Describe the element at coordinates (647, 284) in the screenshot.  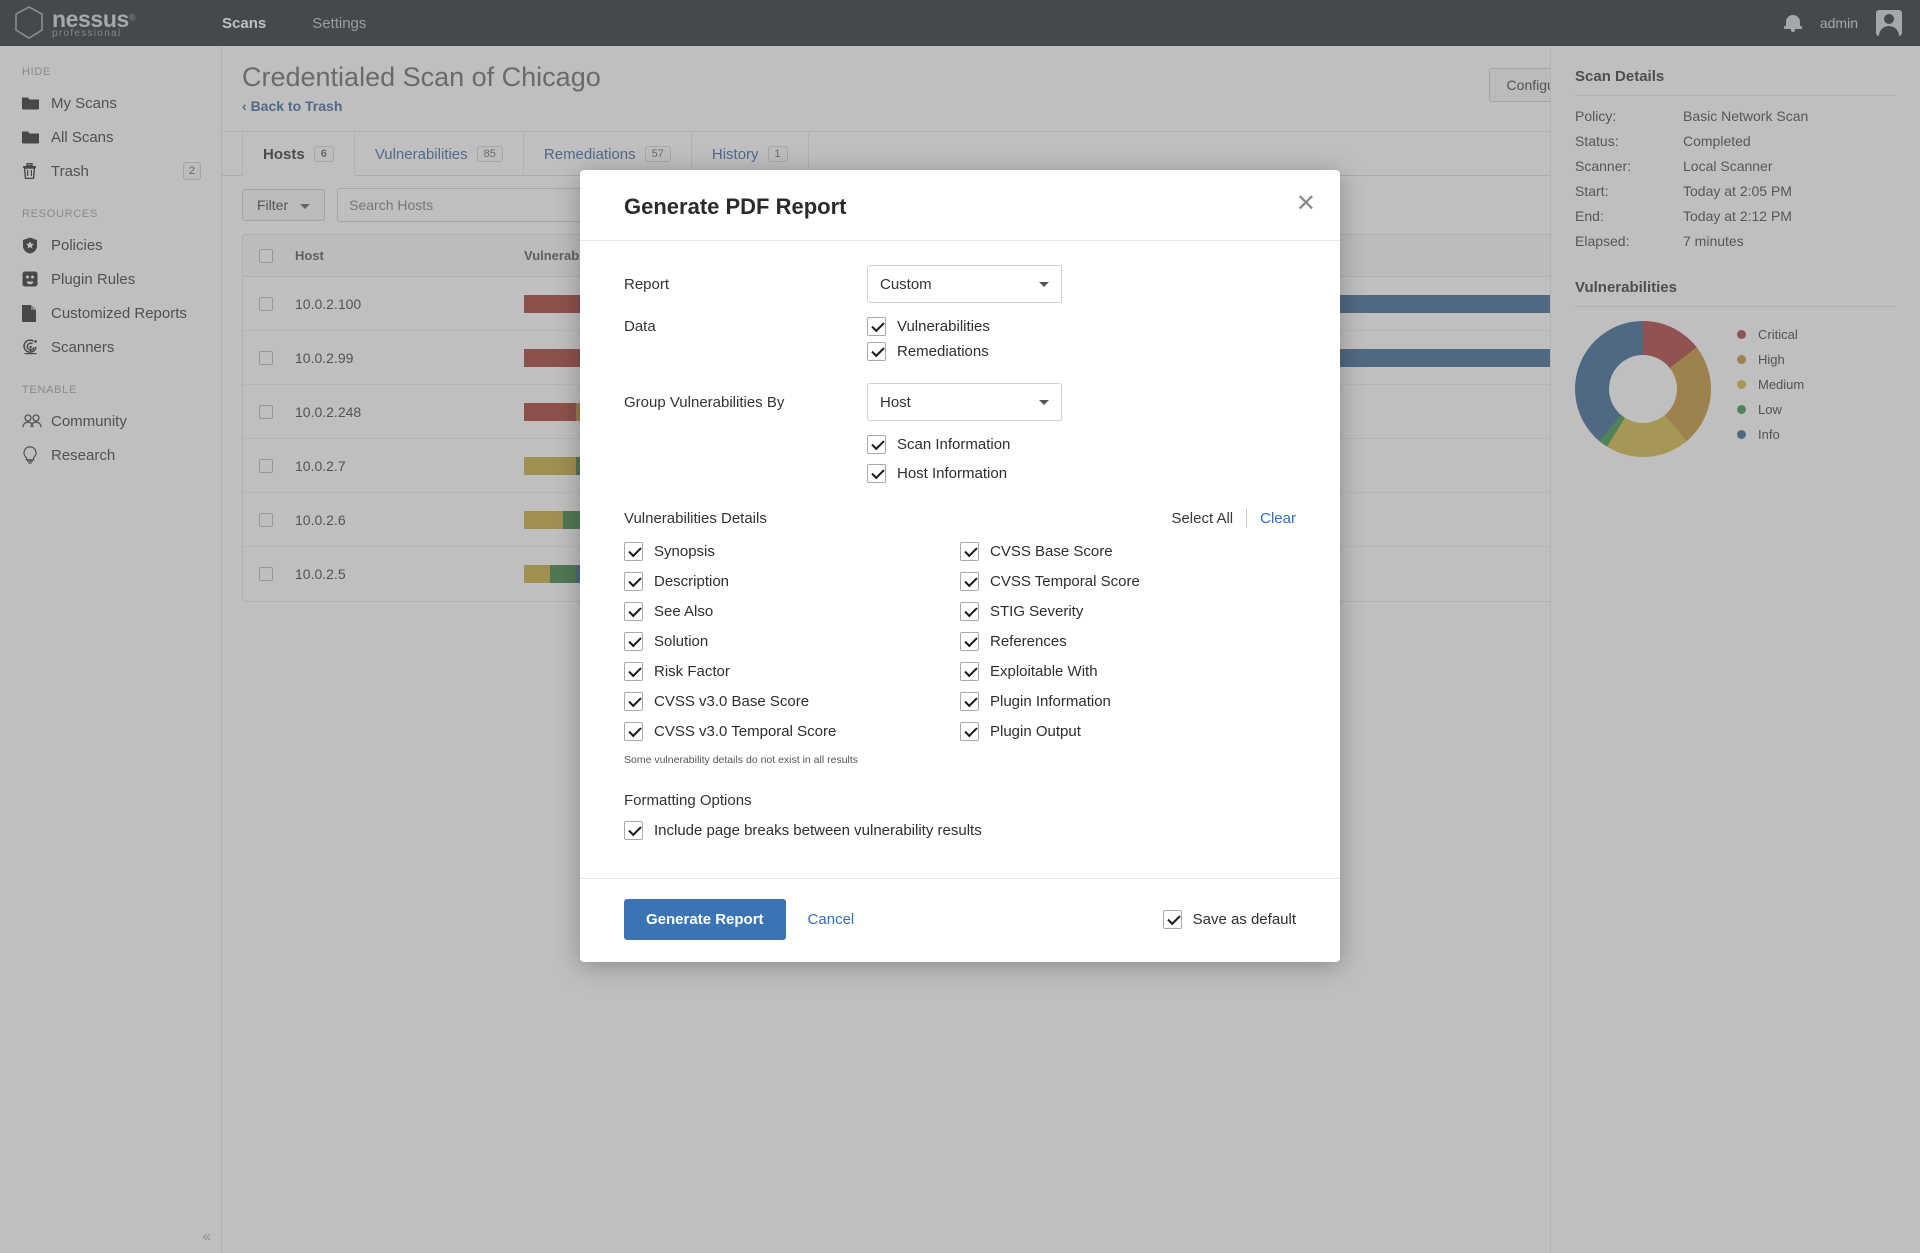
I see `report-label: Report` at that location.